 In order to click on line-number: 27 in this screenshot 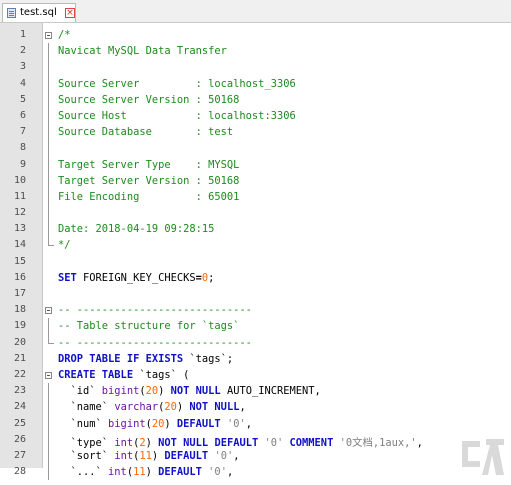, I will do `click(19, 455)`.